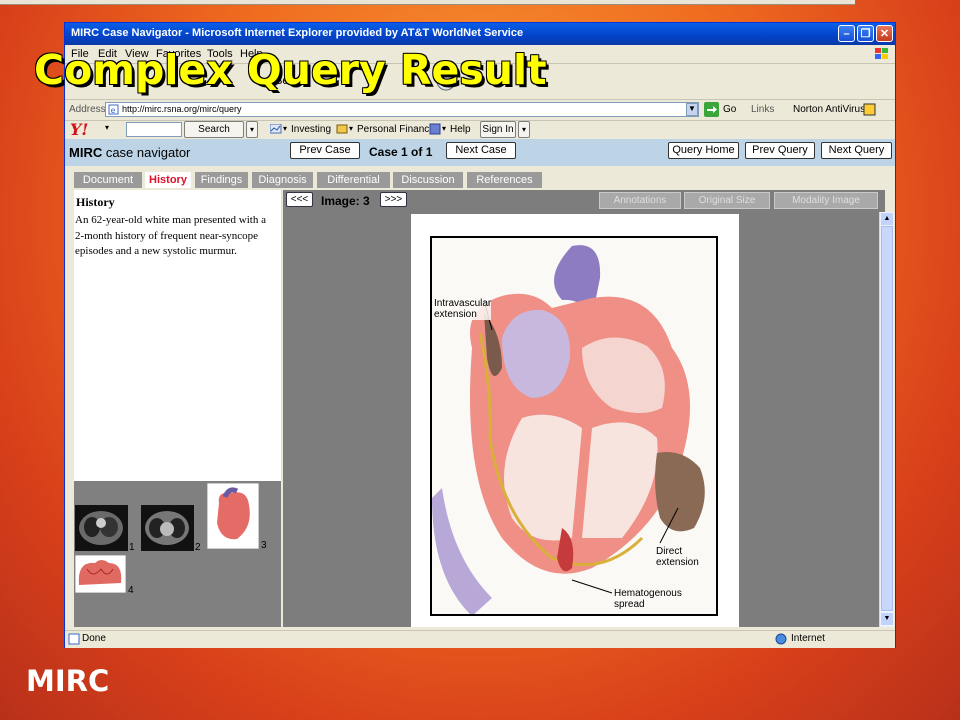 The height and width of the screenshot is (720, 960). Describe the element at coordinates (846, 33) in the screenshot. I see `minimize-button: –` at that location.